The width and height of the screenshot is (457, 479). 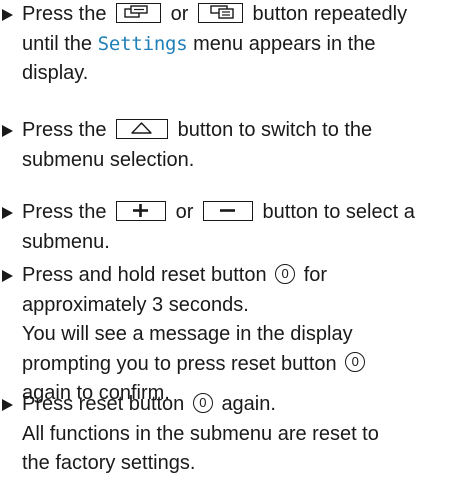 What do you see at coordinates (142, 128) in the screenshot?
I see `back-up-icon` at bounding box center [142, 128].